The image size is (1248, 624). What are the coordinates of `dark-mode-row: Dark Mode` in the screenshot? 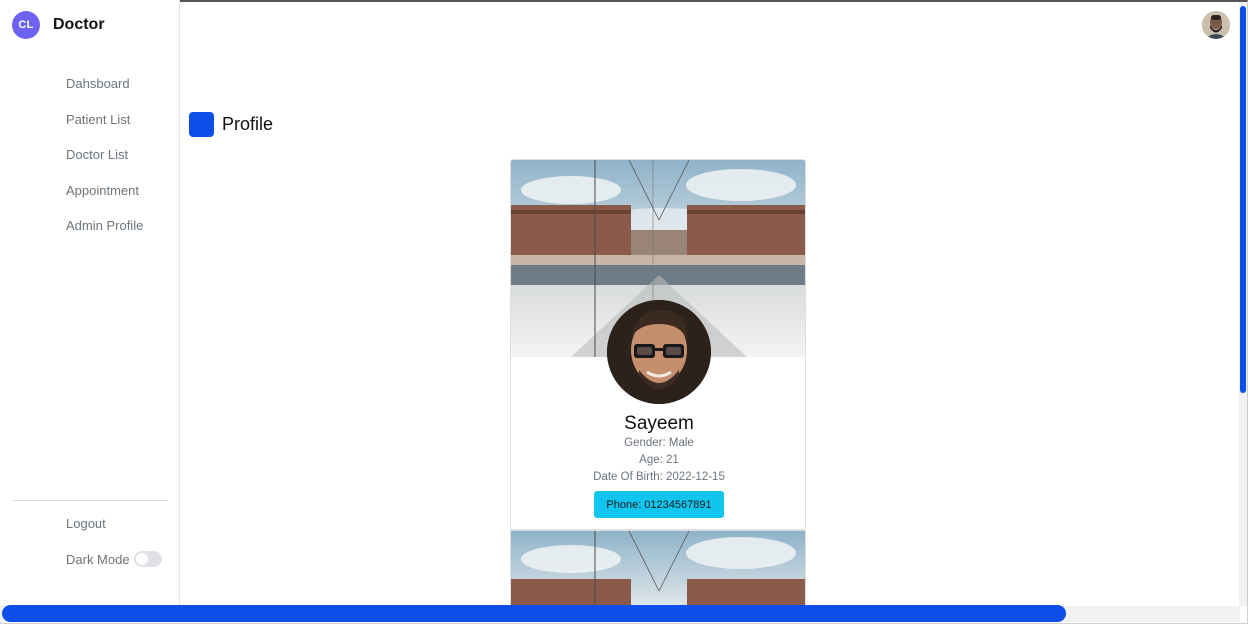 It's located at (114, 559).